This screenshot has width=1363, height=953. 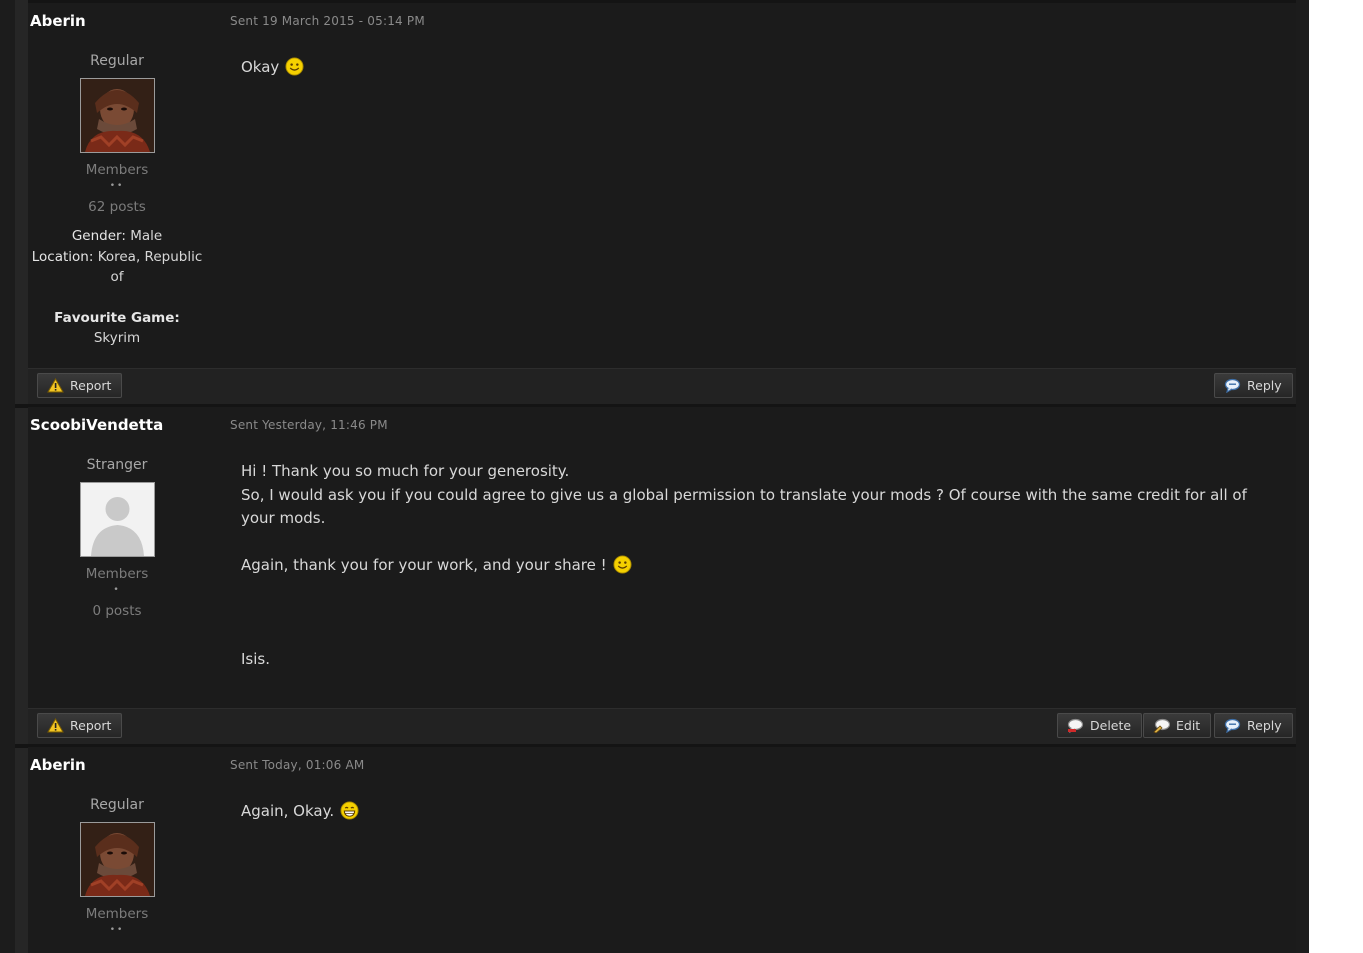 I want to click on author-profile: Stranger Members • 0 posts, so click(x=117, y=538).